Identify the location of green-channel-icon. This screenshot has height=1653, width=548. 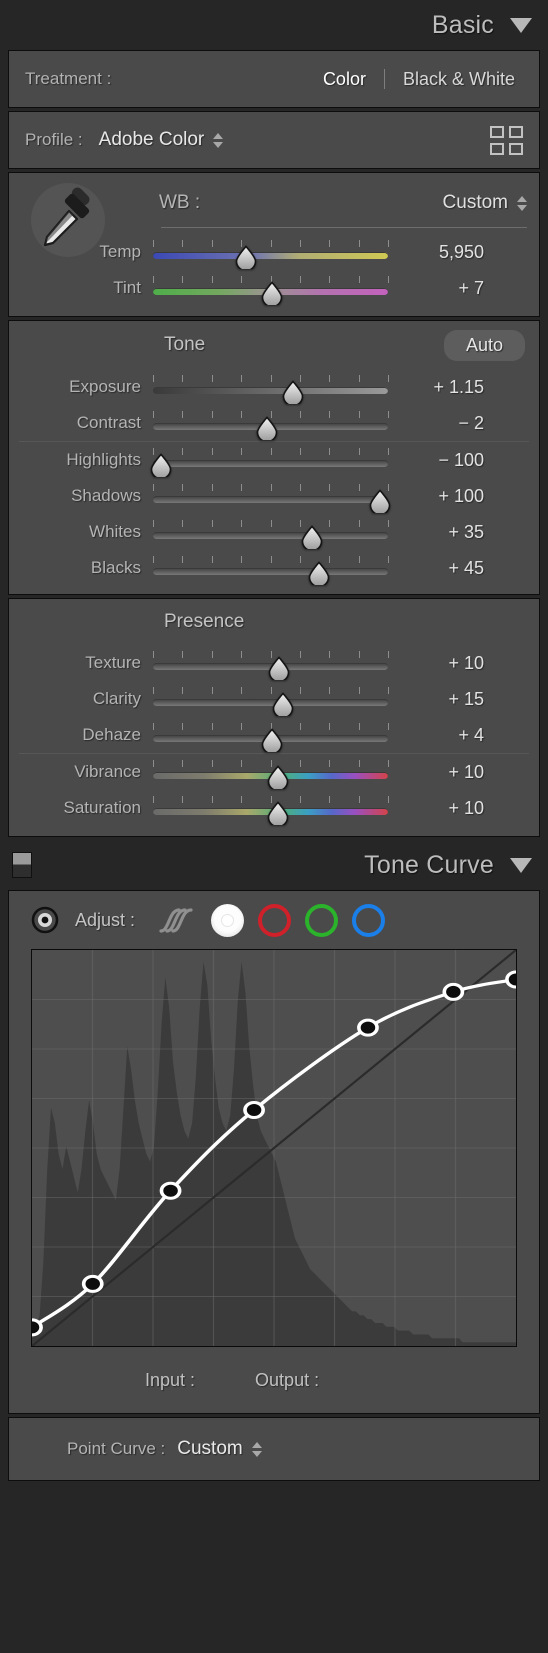
(322, 920).